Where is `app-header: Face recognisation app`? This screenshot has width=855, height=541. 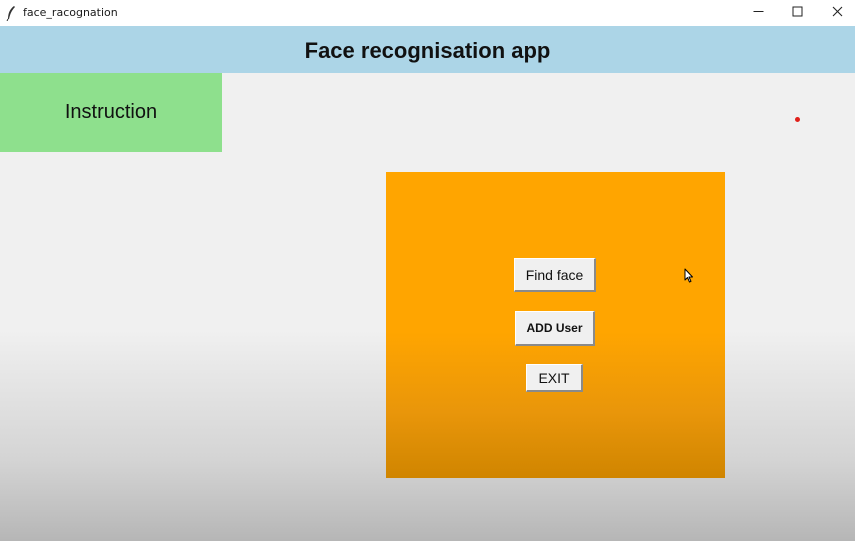
app-header: Face recognisation app is located at coordinates (427, 49).